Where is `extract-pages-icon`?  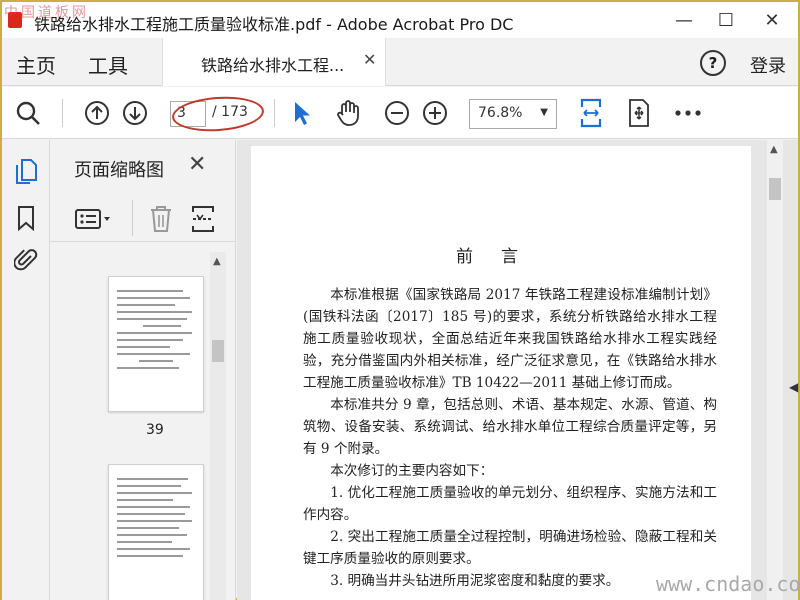
extract-pages-icon is located at coordinates (205, 219).